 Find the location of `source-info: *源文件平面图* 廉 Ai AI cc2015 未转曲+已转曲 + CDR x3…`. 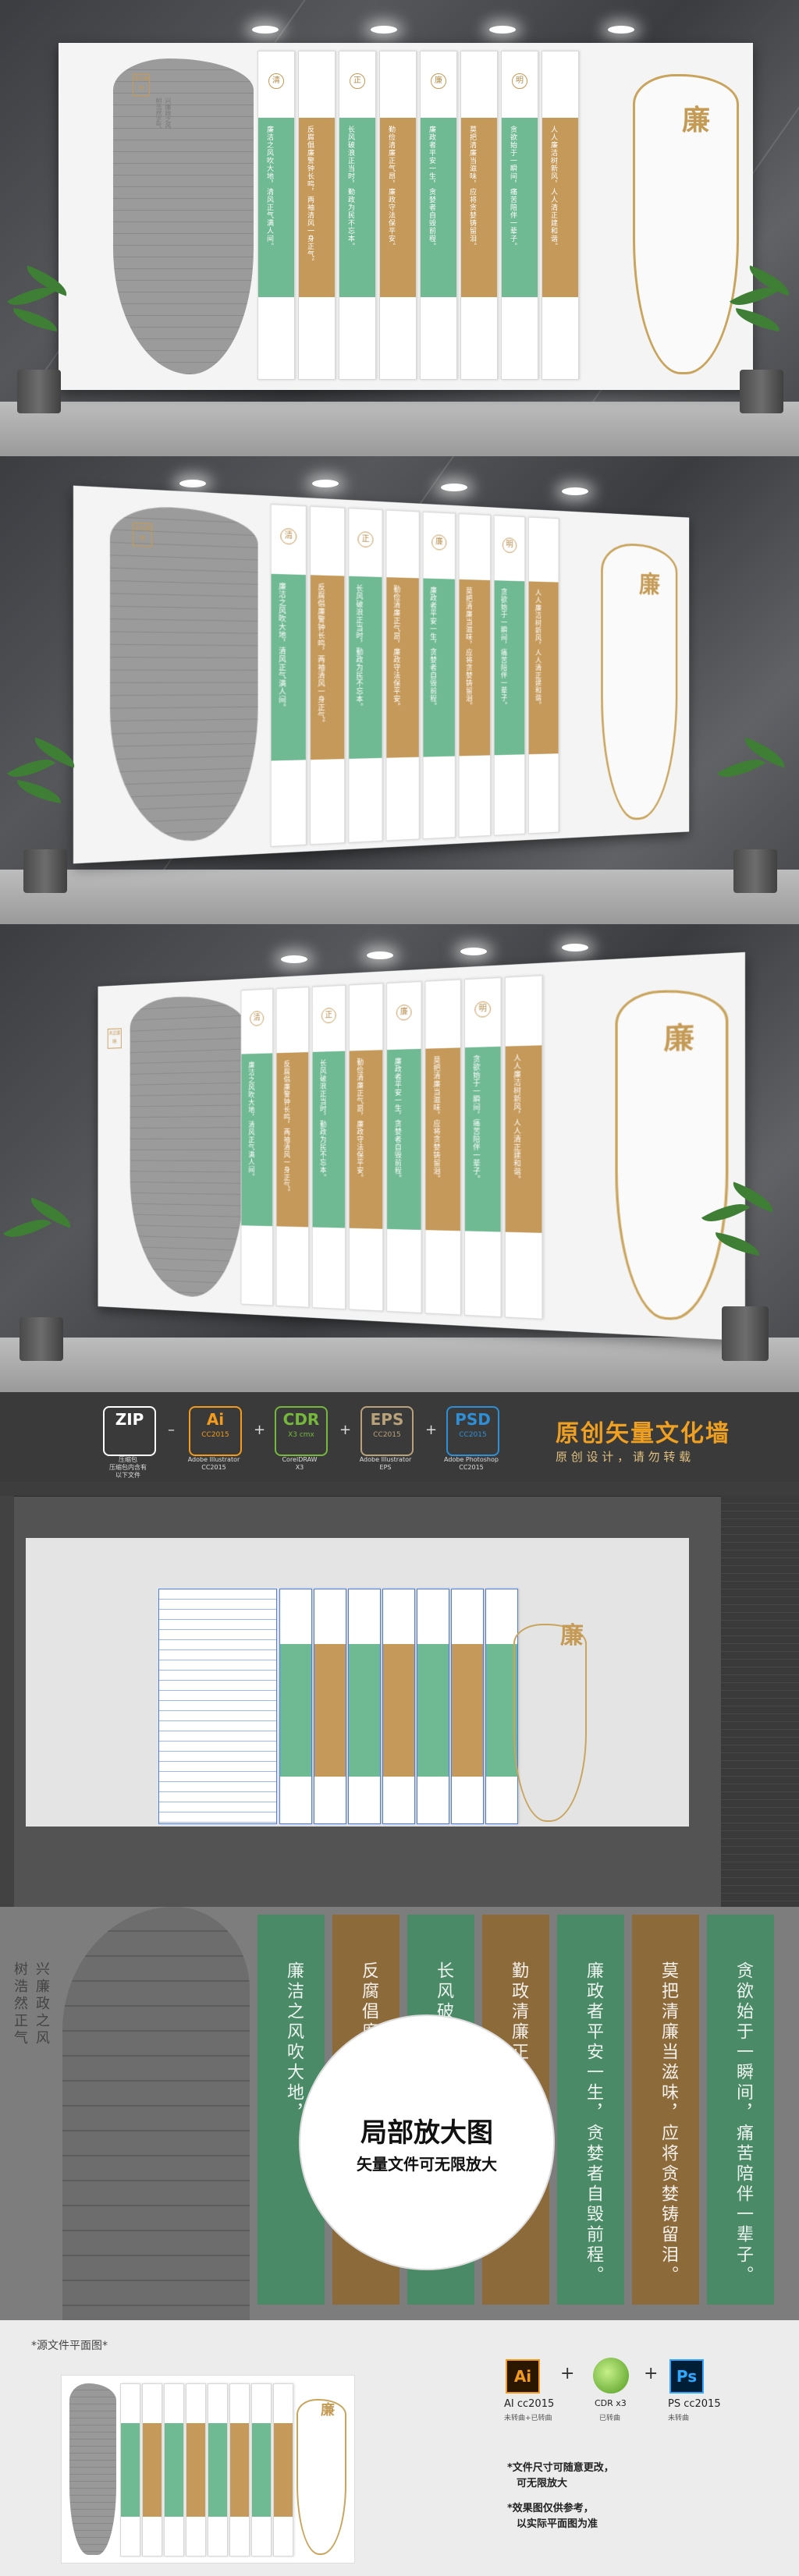

source-info: *源文件平面图* 廉 Ai AI cc2015 未转曲+已转曲 + CDR x3… is located at coordinates (399, 2448).